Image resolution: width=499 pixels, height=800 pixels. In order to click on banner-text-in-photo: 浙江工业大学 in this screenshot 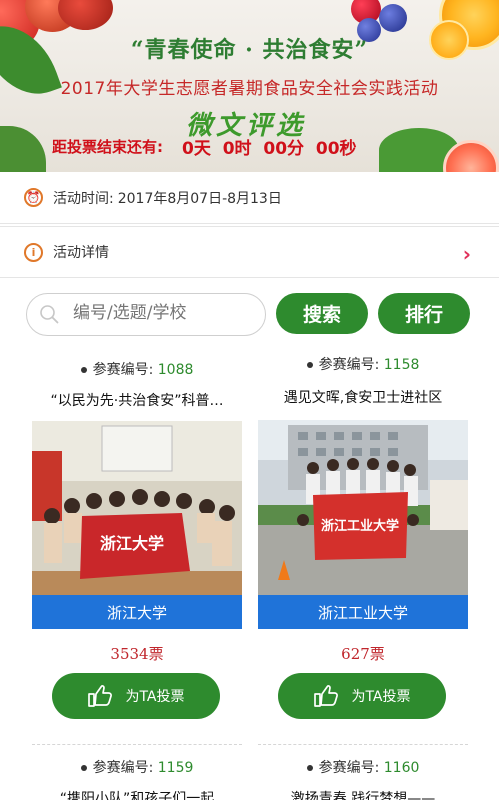, I will do `click(360, 526)`.